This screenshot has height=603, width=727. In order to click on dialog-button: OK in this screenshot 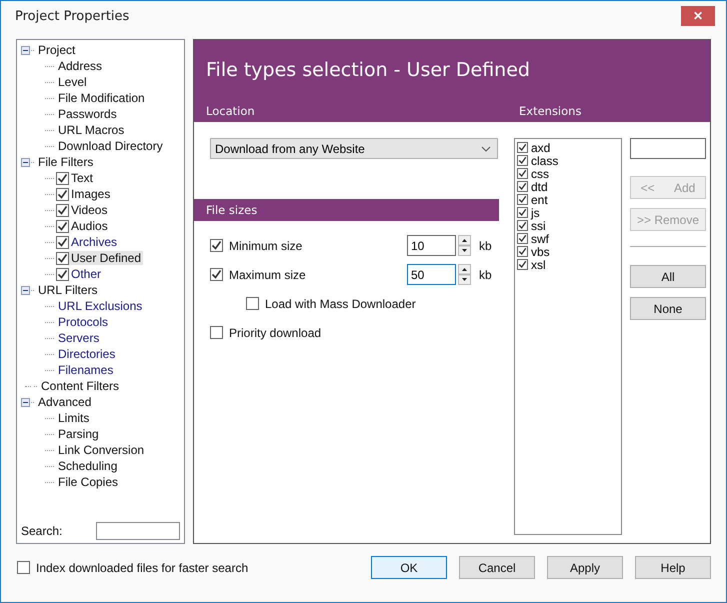, I will do `click(409, 567)`.